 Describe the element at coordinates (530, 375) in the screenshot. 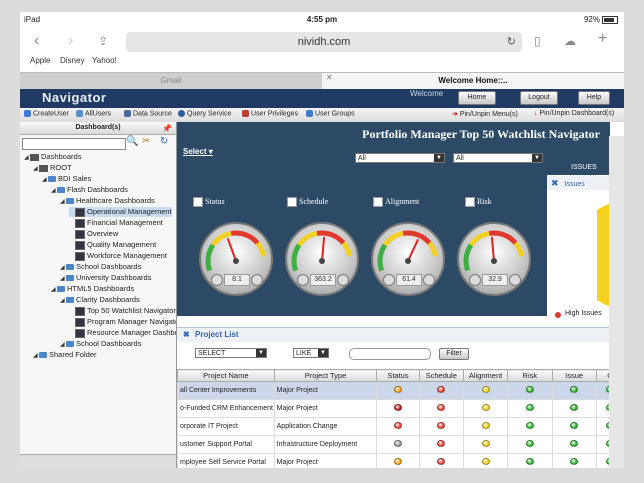

I see `column-header: Risk` at that location.